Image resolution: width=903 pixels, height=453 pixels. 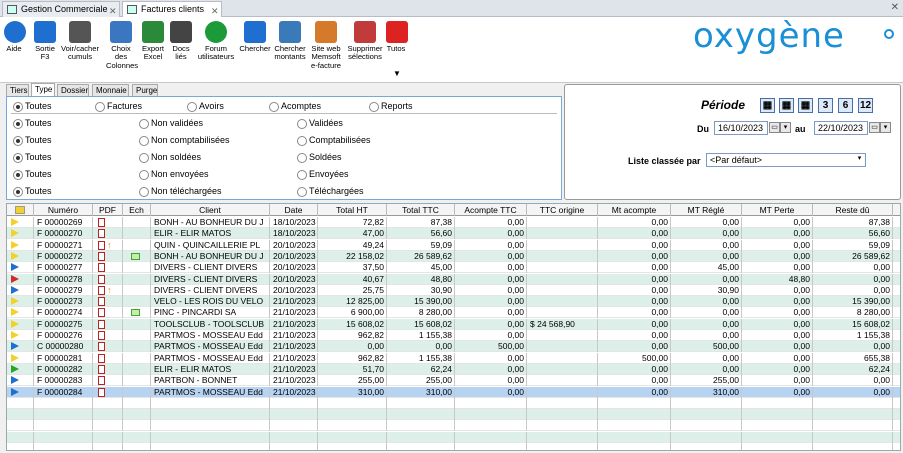 I want to click on status-radio-2-1: Non soldées, so click(x=170, y=157).